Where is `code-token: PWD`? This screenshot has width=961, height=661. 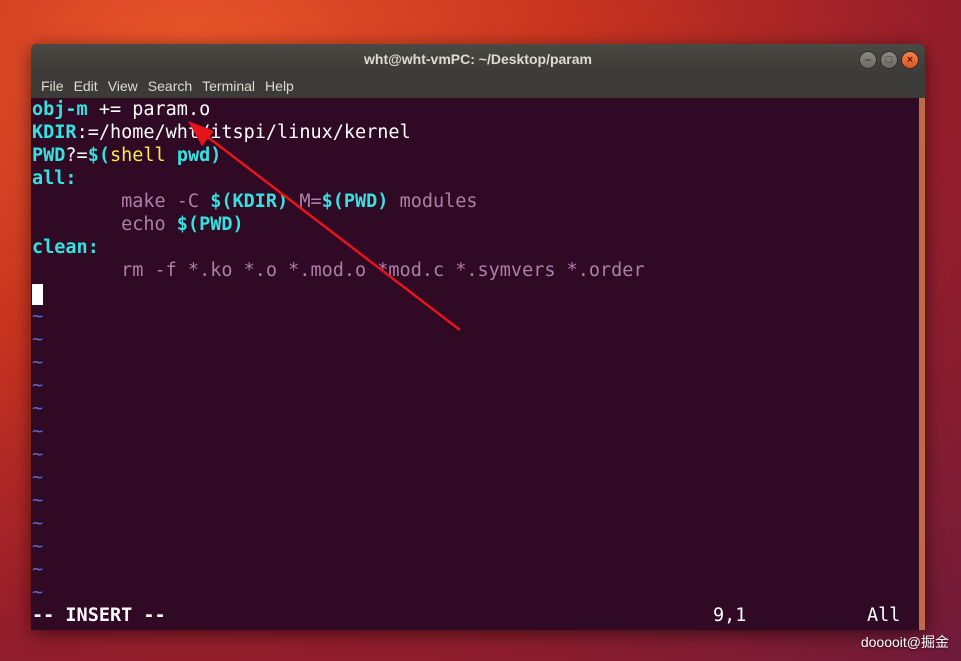
code-token: PWD is located at coordinates (49, 155).